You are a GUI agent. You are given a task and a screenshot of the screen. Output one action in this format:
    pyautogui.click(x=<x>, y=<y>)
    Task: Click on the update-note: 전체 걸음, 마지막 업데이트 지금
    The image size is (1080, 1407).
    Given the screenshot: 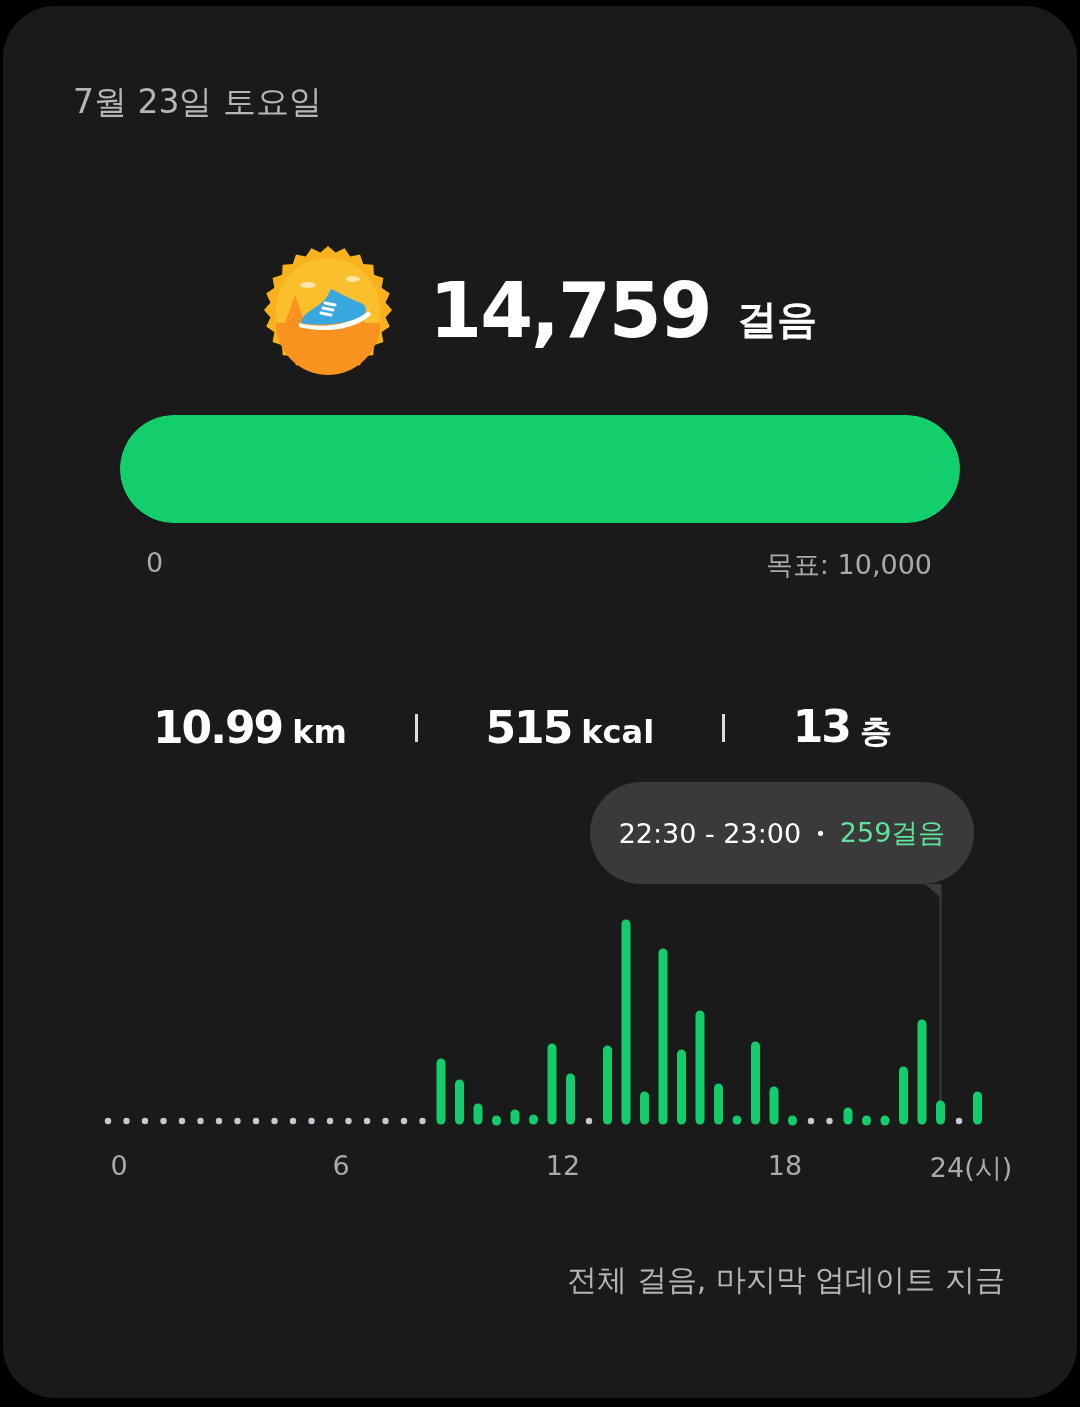 What is the action you would take?
    pyautogui.click(x=785, y=1280)
    